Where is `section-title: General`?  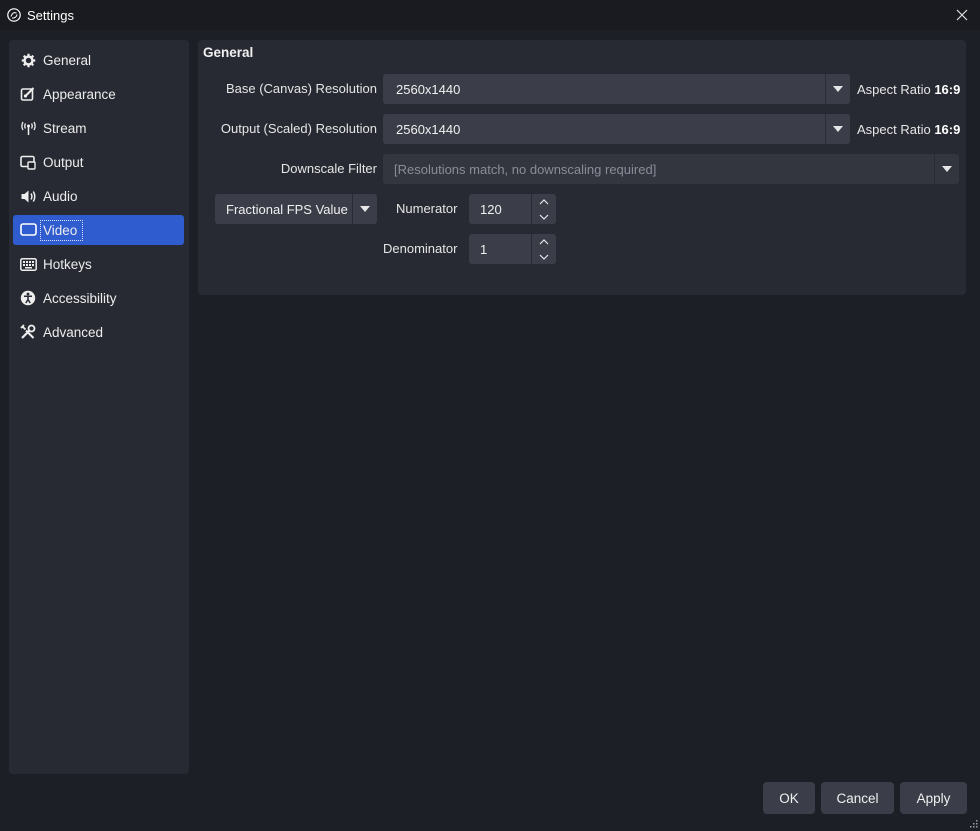 section-title: General is located at coordinates (228, 52).